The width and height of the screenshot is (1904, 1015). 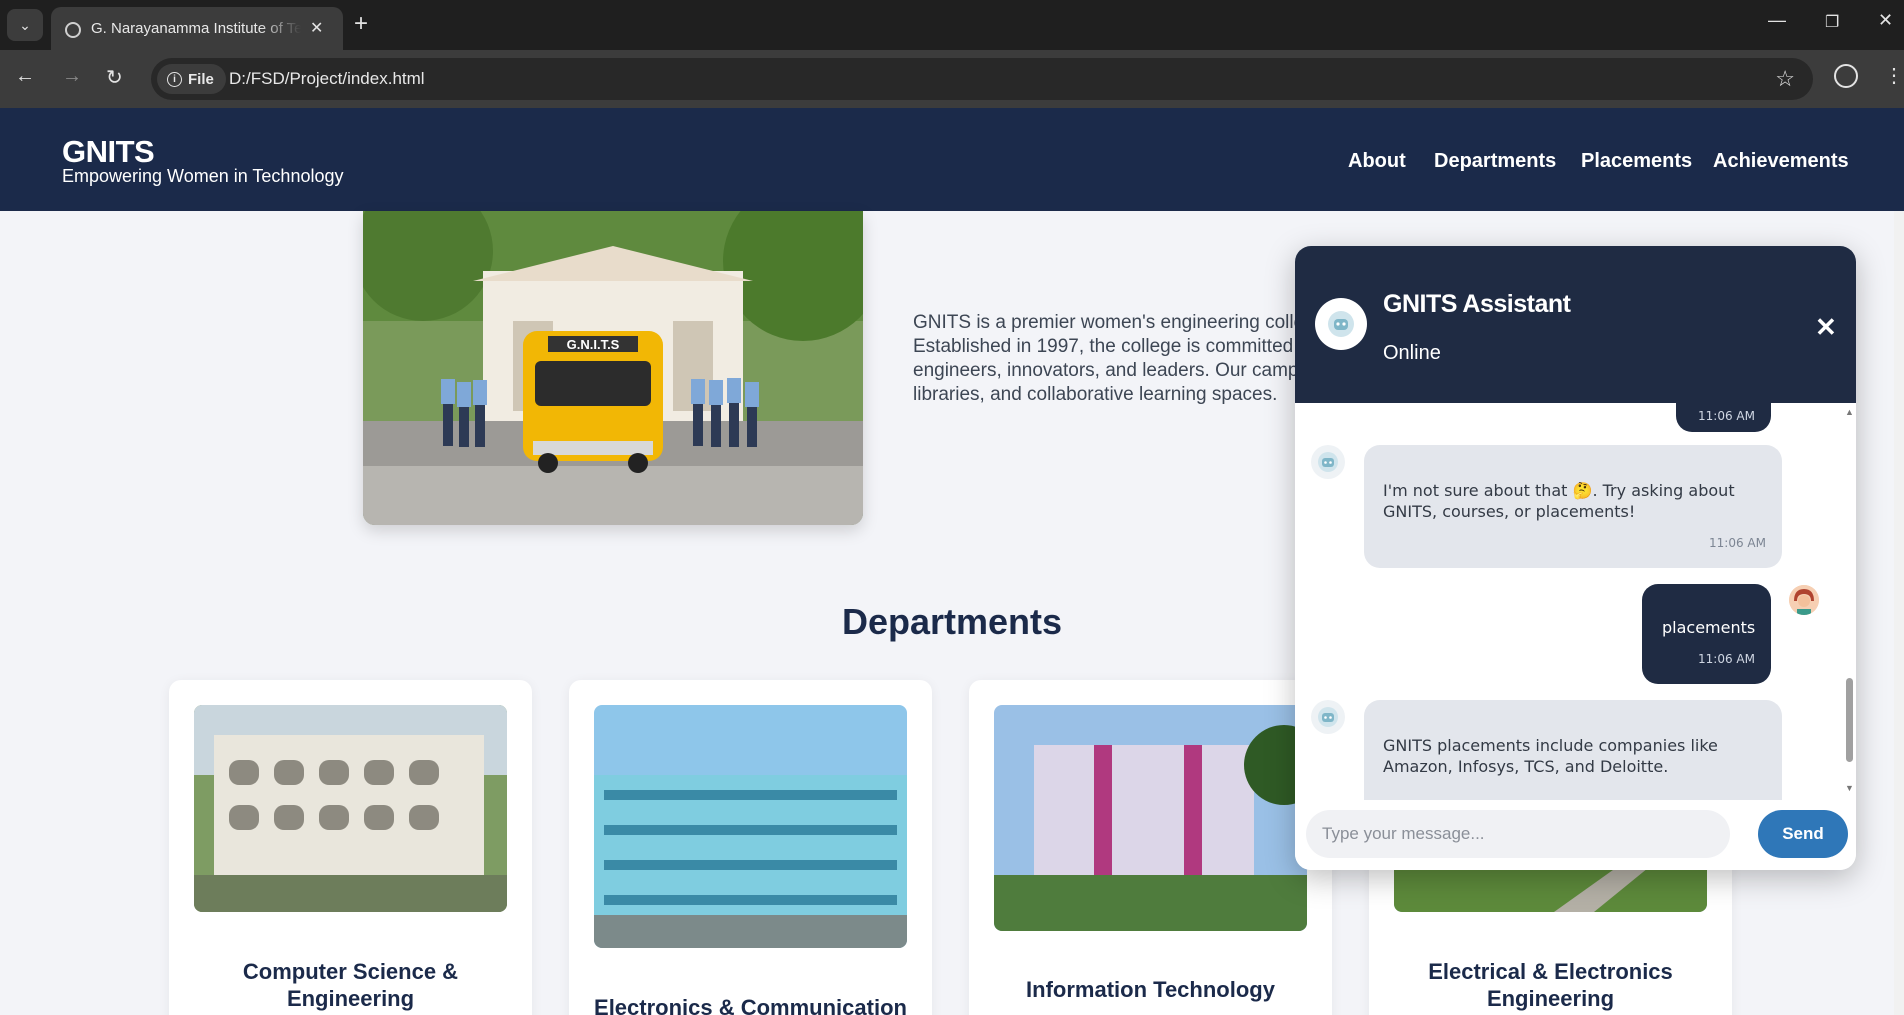 What do you see at coordinates (1412, 353) in the screenshot?
I see `chat-status: Online` at bounding box center [1412, 353].